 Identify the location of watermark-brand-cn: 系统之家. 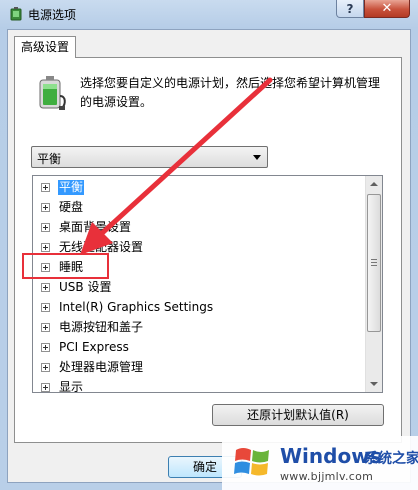
(391, 459).